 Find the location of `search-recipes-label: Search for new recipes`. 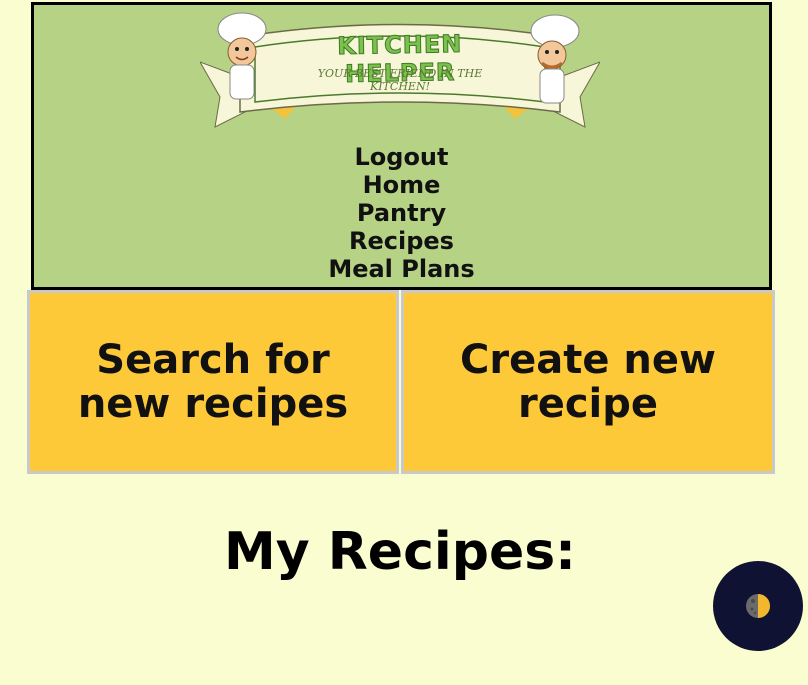

search-recipes-label: Search for new recipes is located at coordinates (213, 382).